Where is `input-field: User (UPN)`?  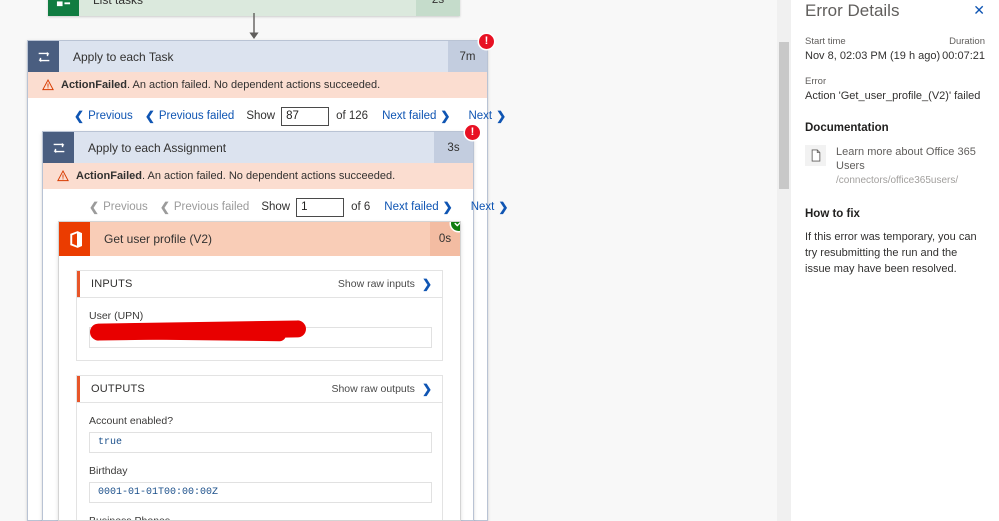
input-field: User (UPN) is located at coordinates (260, 329).